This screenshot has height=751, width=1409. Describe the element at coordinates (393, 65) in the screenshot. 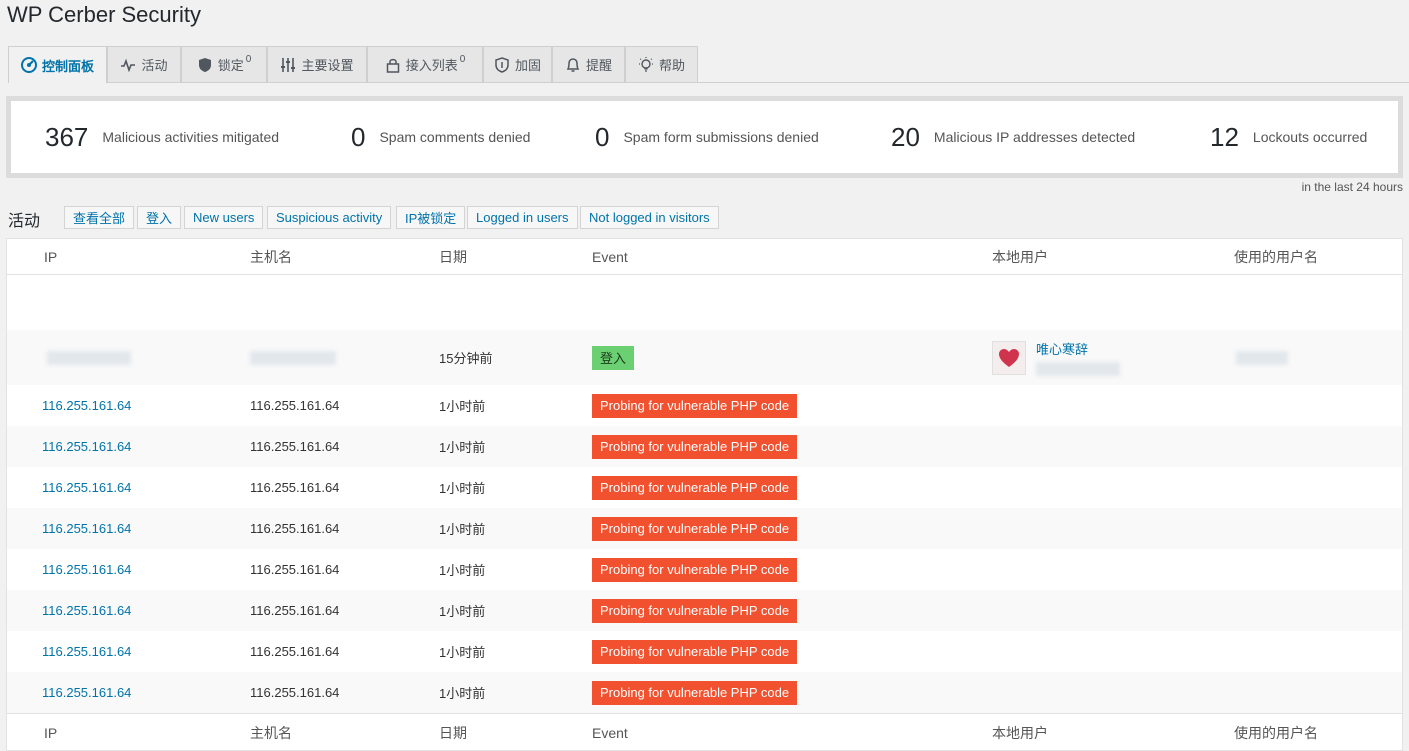

I see `lock-icon` at that location.